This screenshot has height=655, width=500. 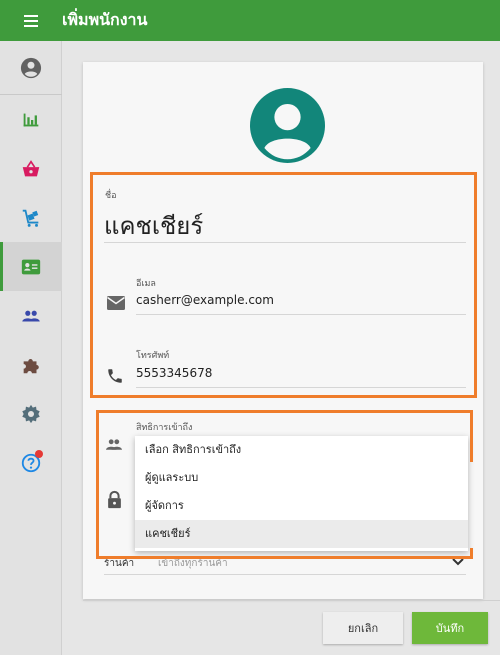 What do you see at coordinates (115, 376) in the screenshot?
I see `phone-icon` at bounding box center [115, 376].